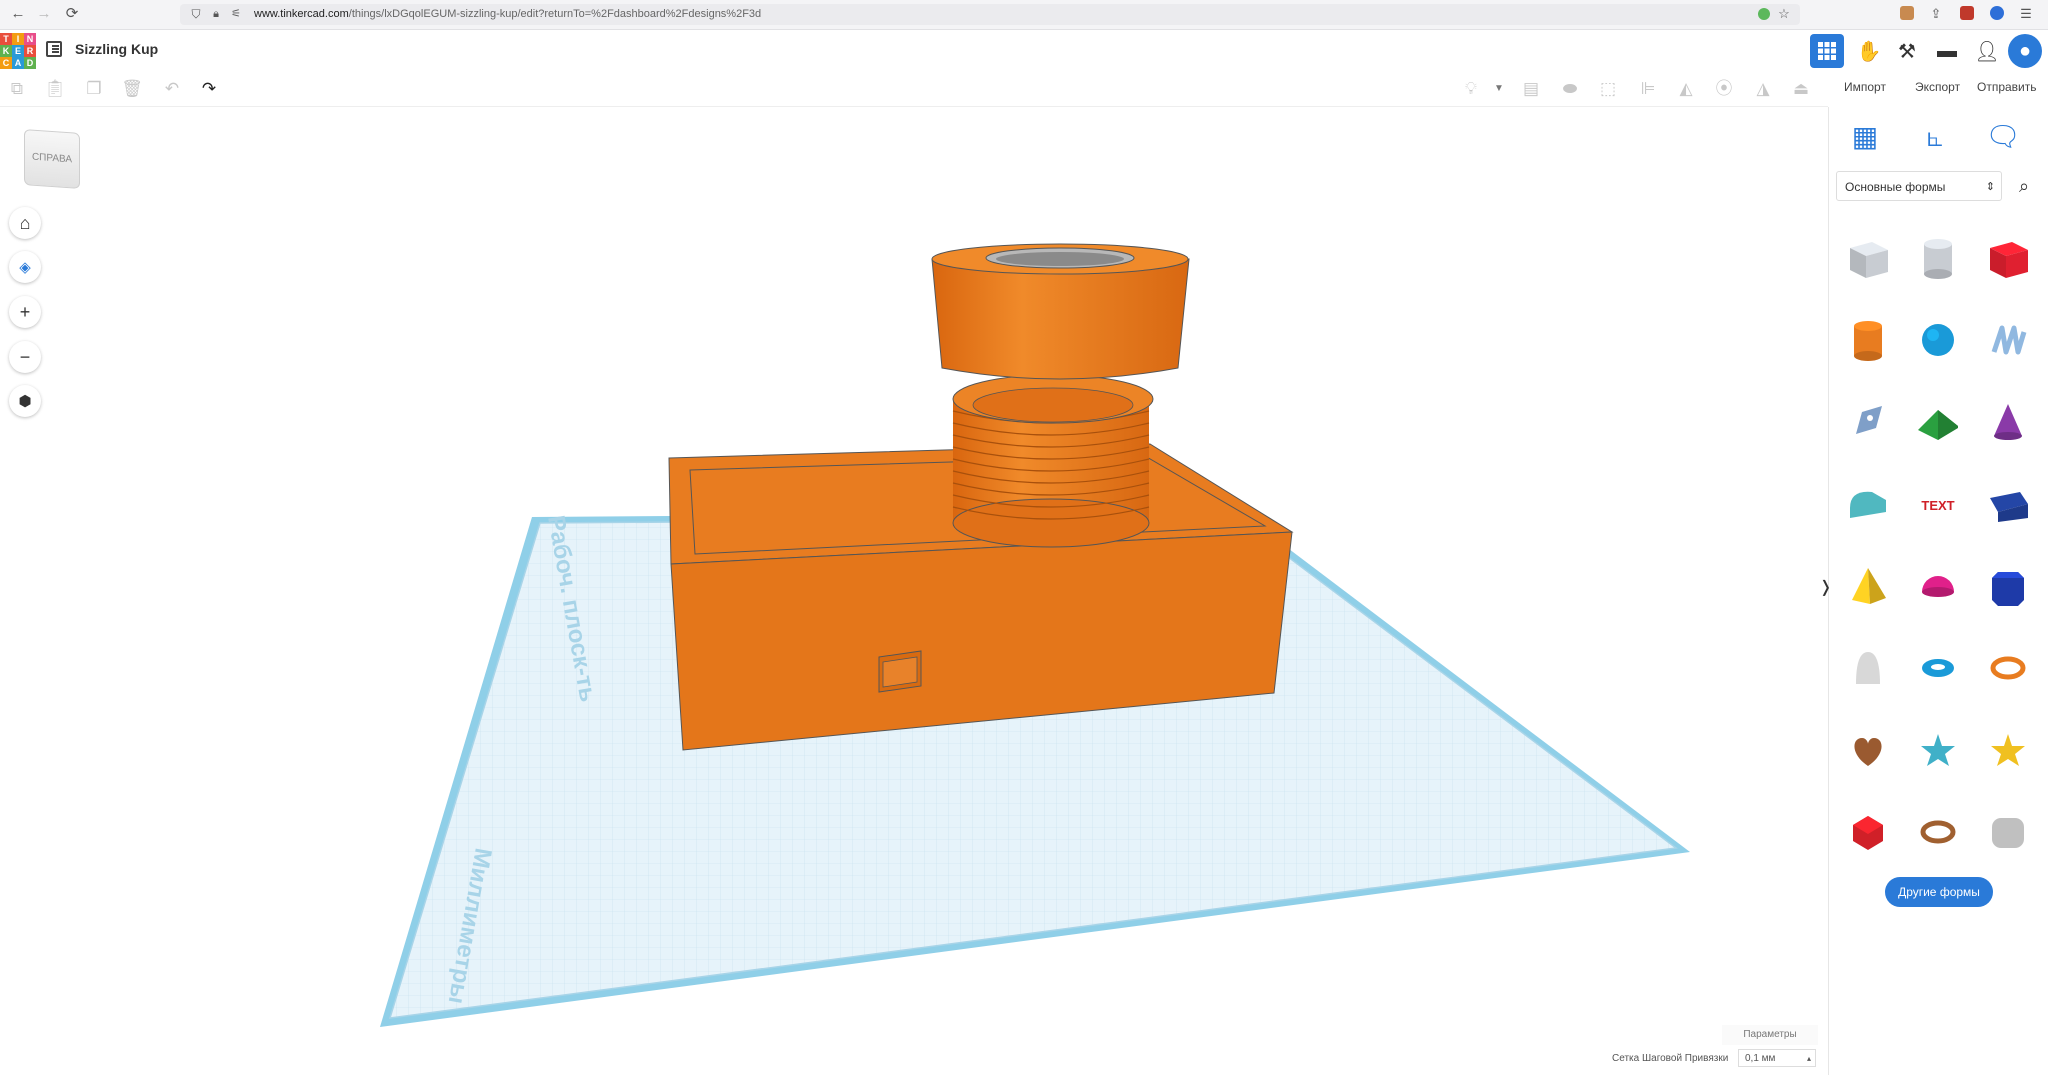 The width and height of the screenshot is (2048, 1075). I want to click on half-sphere-icon, so click(1938, 586).